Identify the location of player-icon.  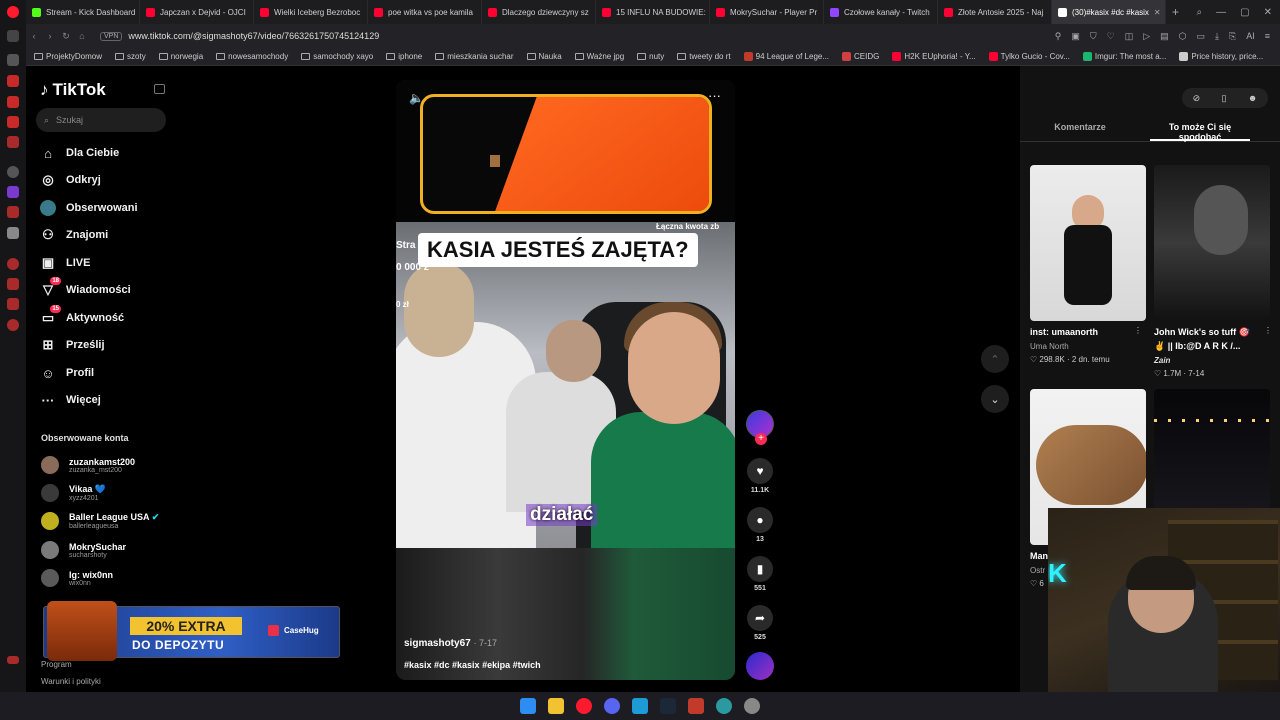
(13, 304).